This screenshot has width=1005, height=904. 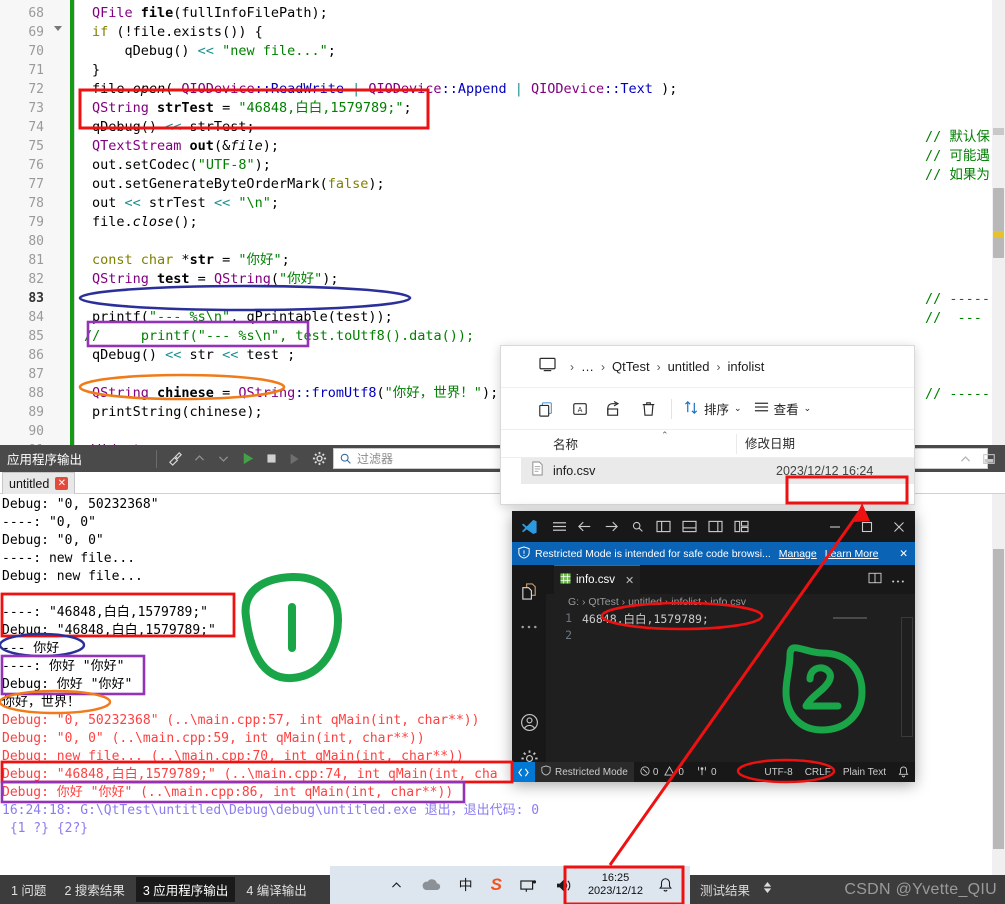 I want to click on vscode-scrollbar, so click(x=907, y=677).